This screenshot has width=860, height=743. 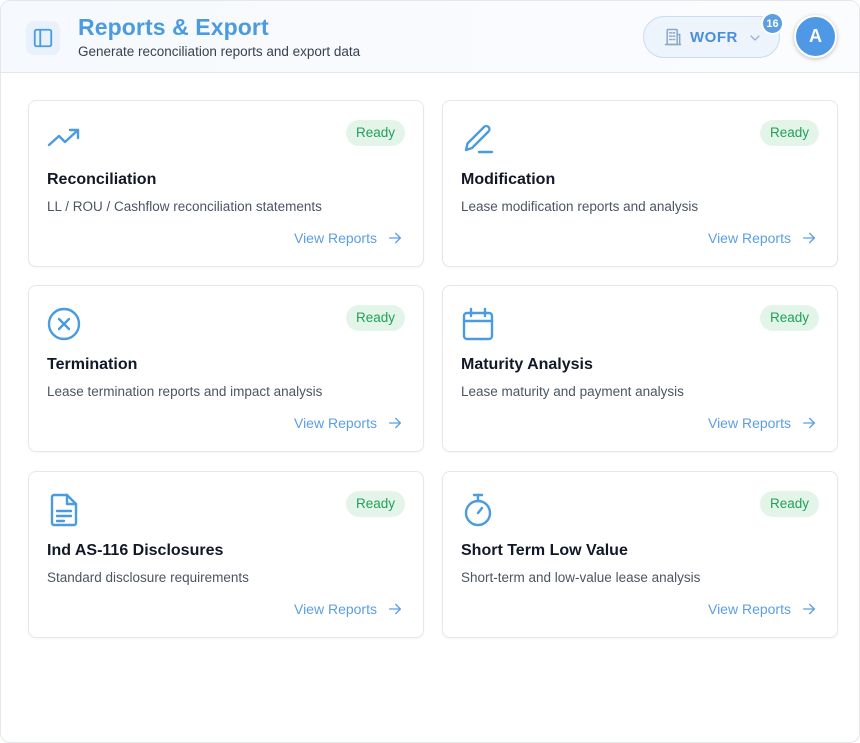 I want to click on building-icon, so click(x=673, y=37).